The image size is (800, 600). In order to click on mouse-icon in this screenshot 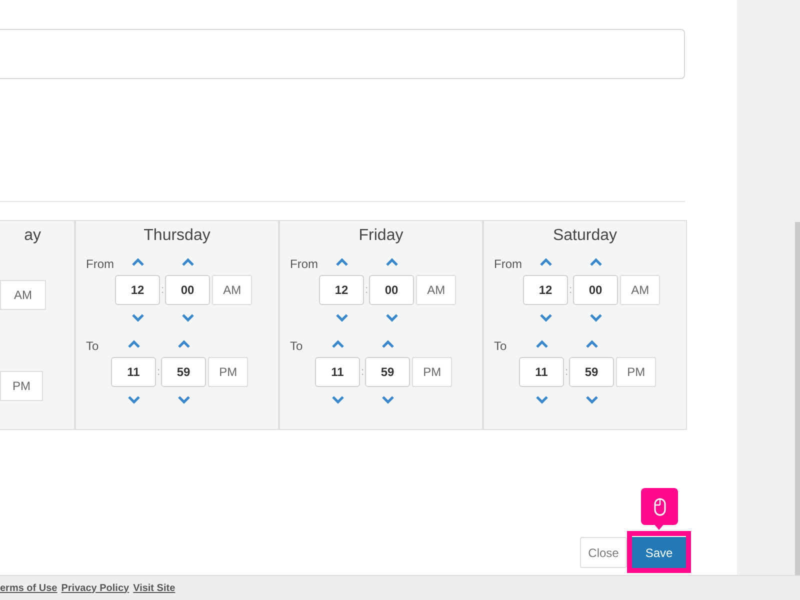, I will do `click(660, 507)`.